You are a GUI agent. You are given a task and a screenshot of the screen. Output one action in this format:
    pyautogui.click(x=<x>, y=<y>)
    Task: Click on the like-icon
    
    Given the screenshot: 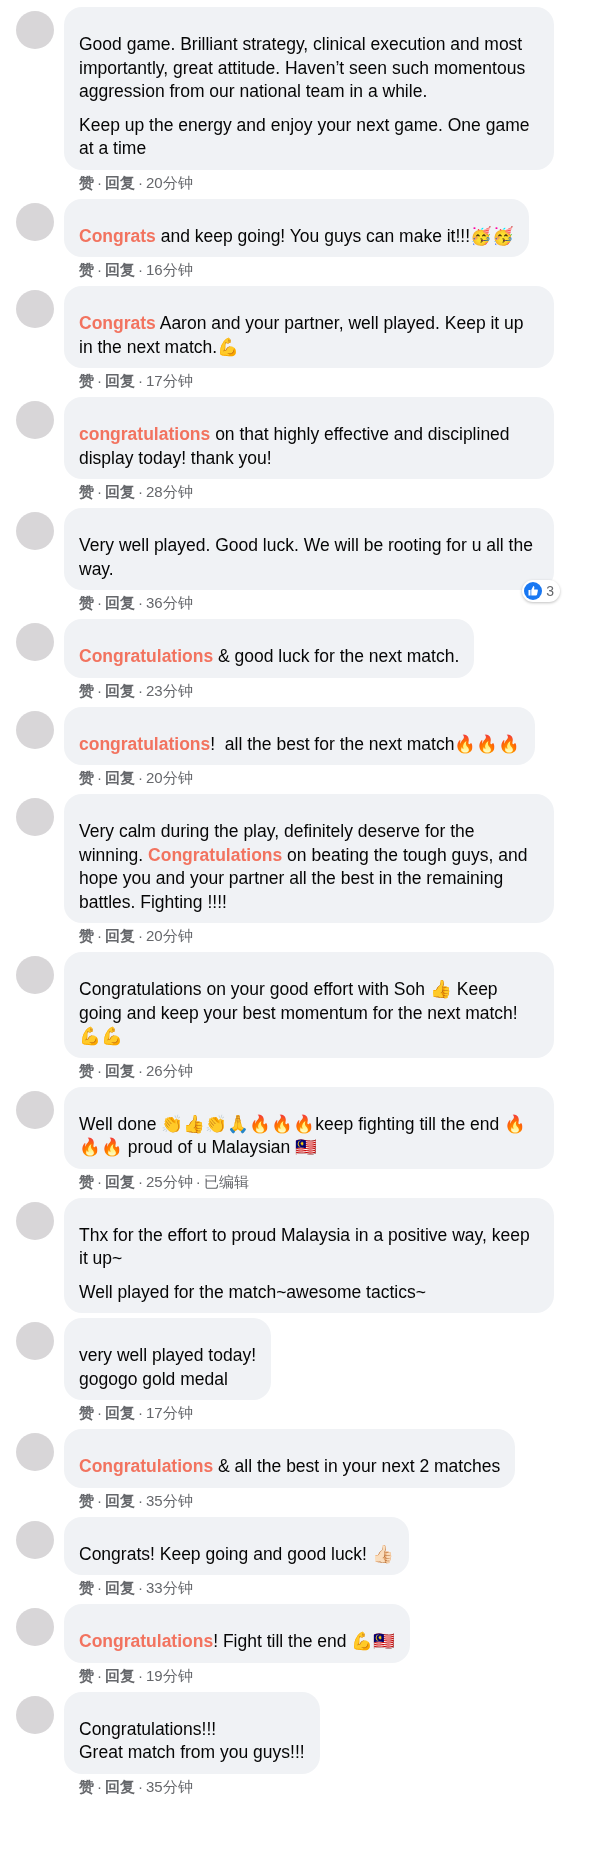 What is the action you would take?
    pyautogui.click(x=533, y=591)
    